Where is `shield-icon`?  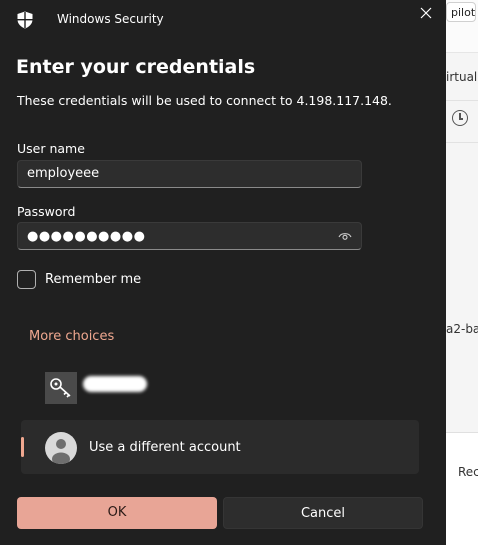
shield-icon is located at coordinates (25, 20).